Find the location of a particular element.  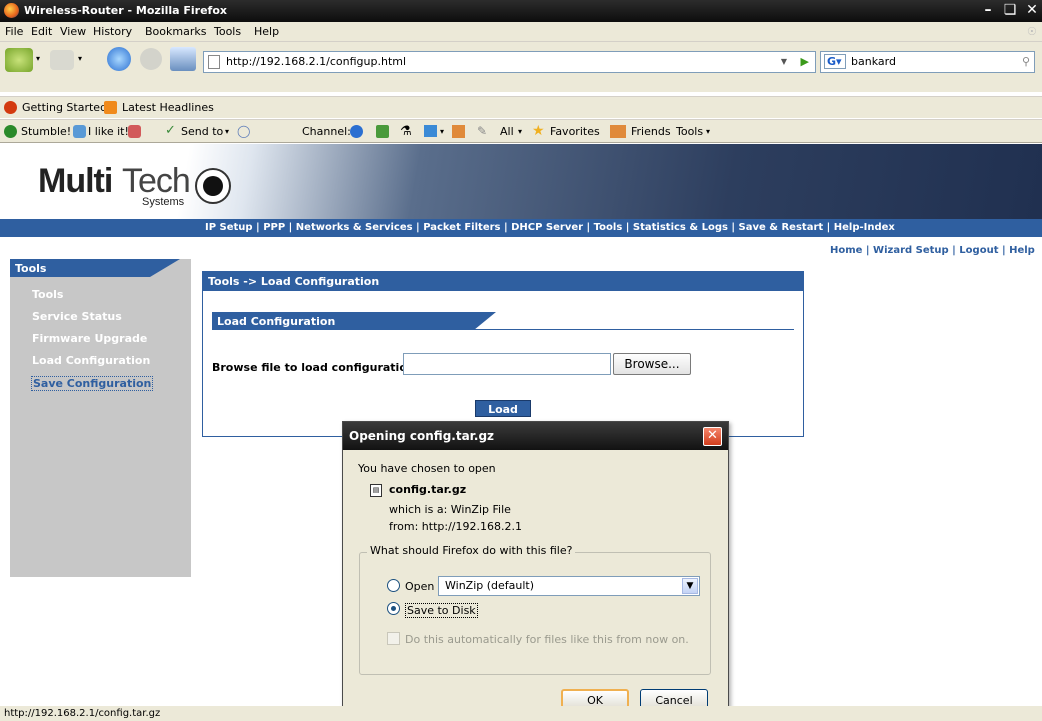

open-with-radio is located at coordinates (393, 585).